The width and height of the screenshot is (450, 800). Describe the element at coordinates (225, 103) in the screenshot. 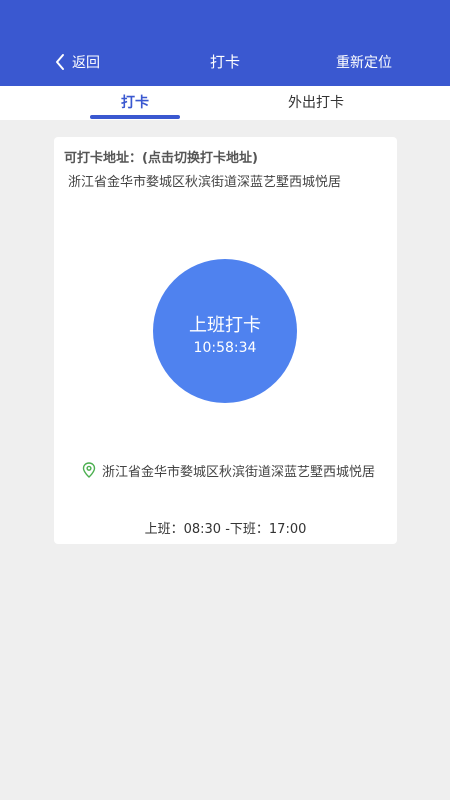

I see `tab-bar: 打卡 外出打卡` at that location.